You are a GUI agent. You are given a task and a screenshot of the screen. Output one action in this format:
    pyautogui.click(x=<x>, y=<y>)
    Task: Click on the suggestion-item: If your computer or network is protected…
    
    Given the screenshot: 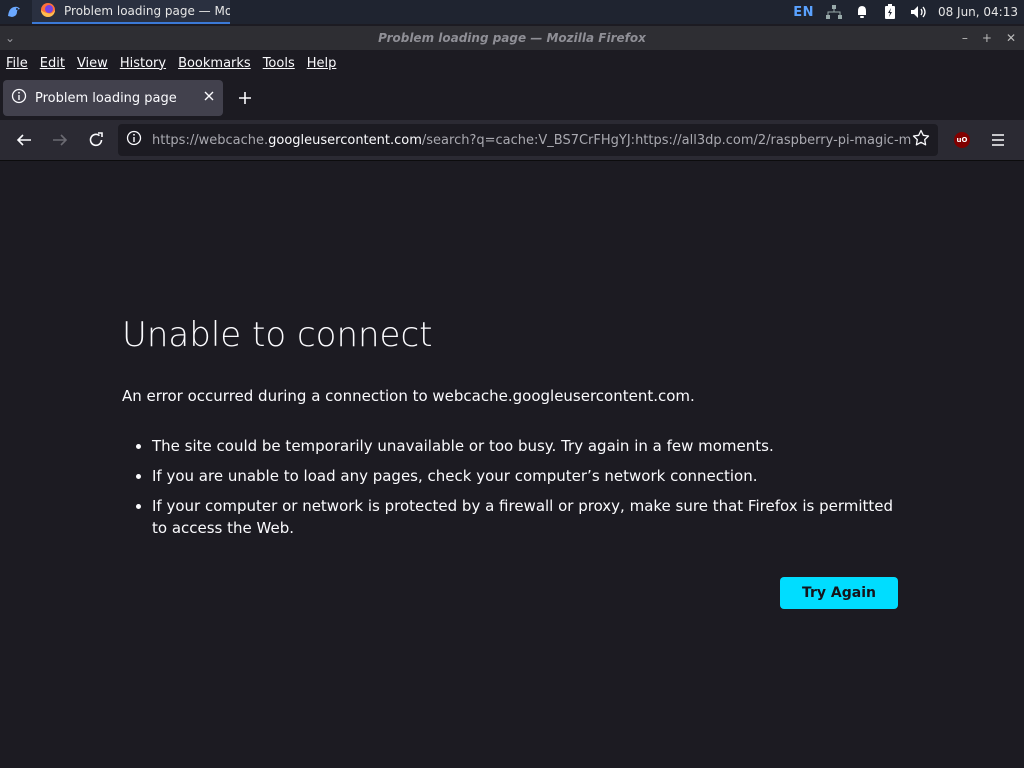 What is the action you would take?
    pyautogui.click(x=532, y=517)
    